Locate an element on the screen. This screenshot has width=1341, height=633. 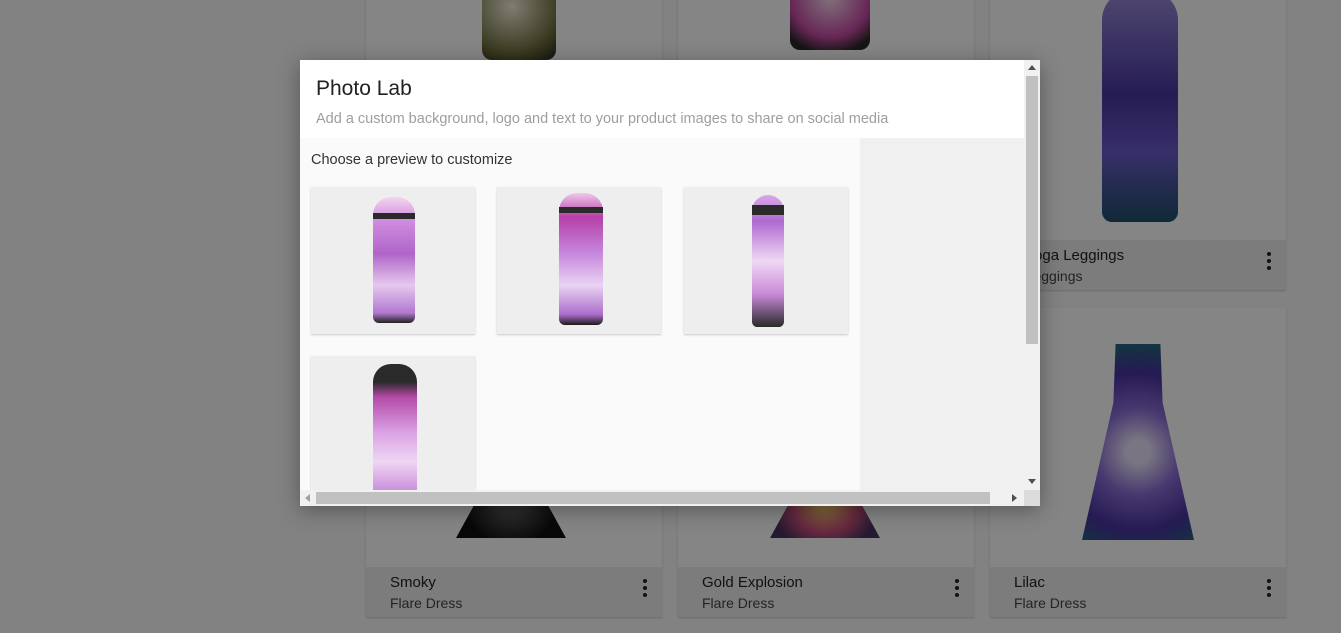
horizontal-scrollbar is located at coordinates (662, 498).